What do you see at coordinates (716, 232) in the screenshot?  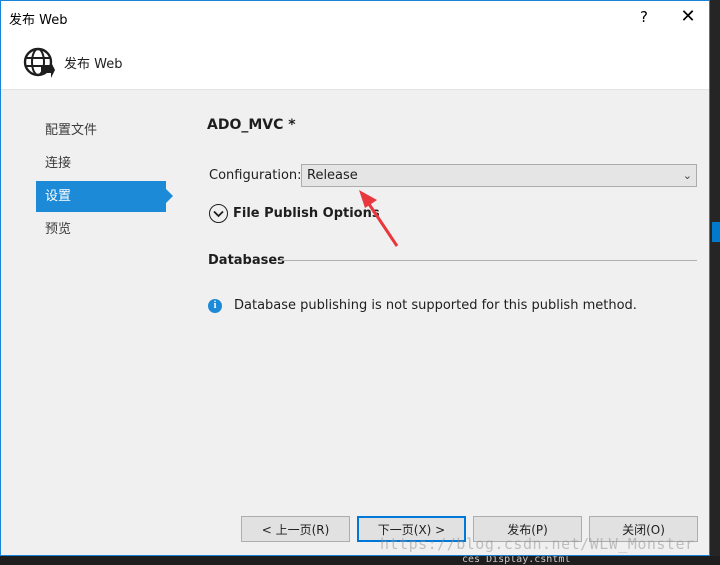 I see `ide-scroll-marker` at bounding box center [716, 232].